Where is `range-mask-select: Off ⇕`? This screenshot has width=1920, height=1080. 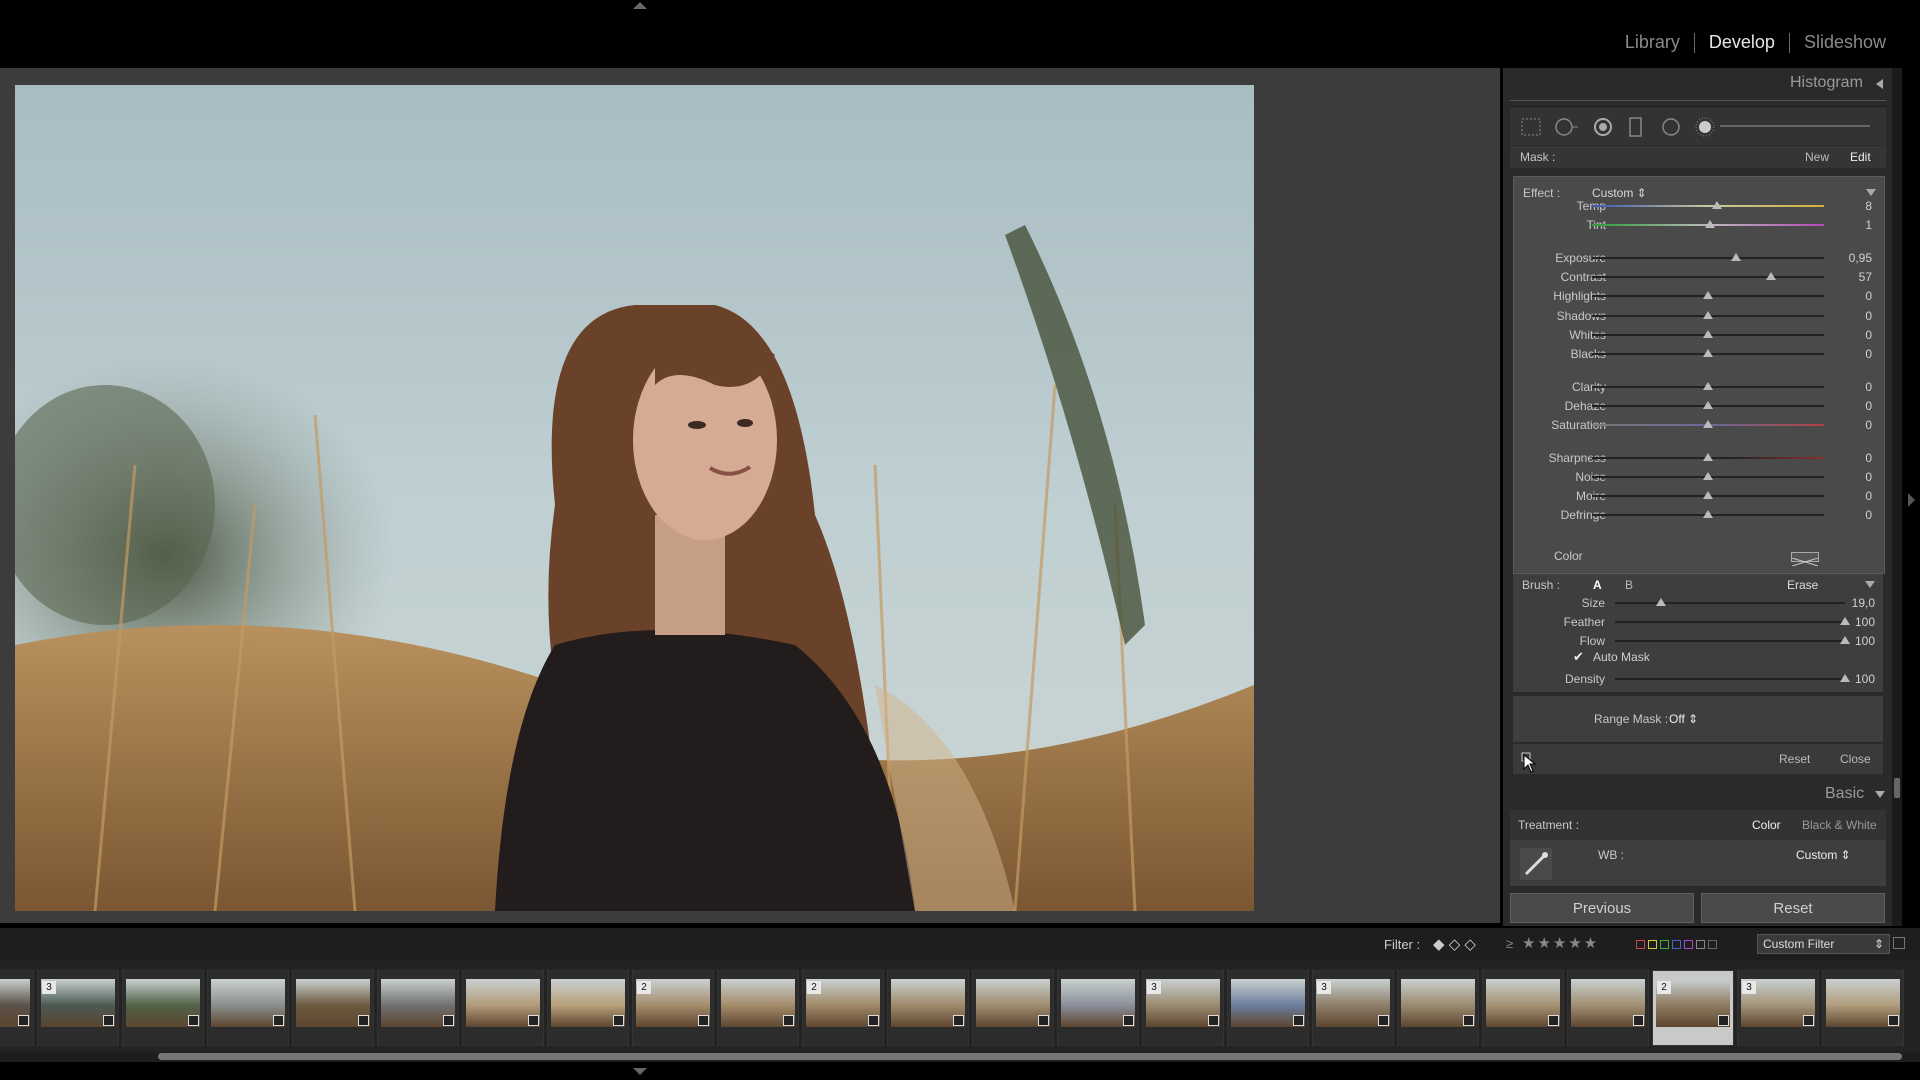 range-mask-select: Off ⇕ is located at coordinates (1683, 719).